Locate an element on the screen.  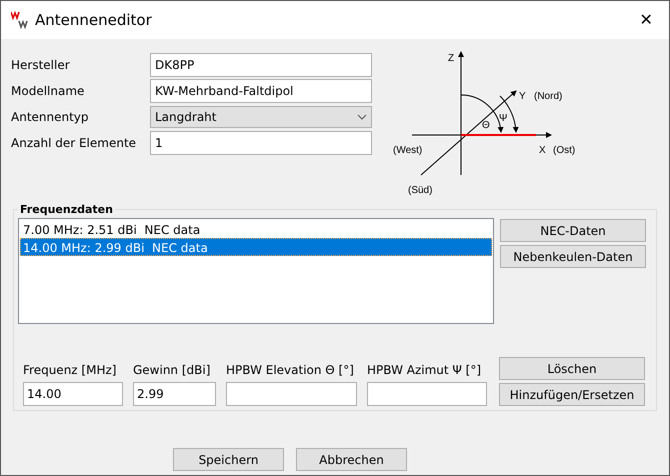
field-label: Hersteller is located at coordinates (41, 65).